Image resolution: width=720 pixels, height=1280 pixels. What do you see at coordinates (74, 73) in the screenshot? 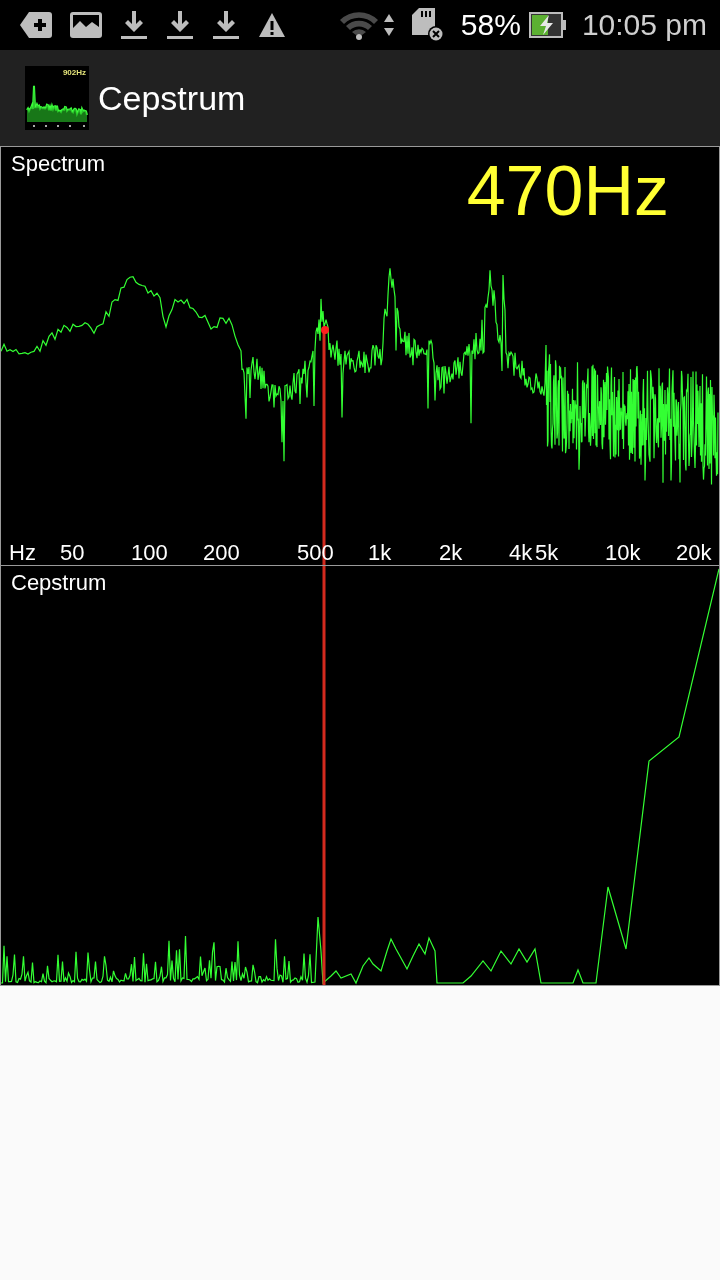
I see `icon-label: 902Hz` at bounding box center [74, 73].